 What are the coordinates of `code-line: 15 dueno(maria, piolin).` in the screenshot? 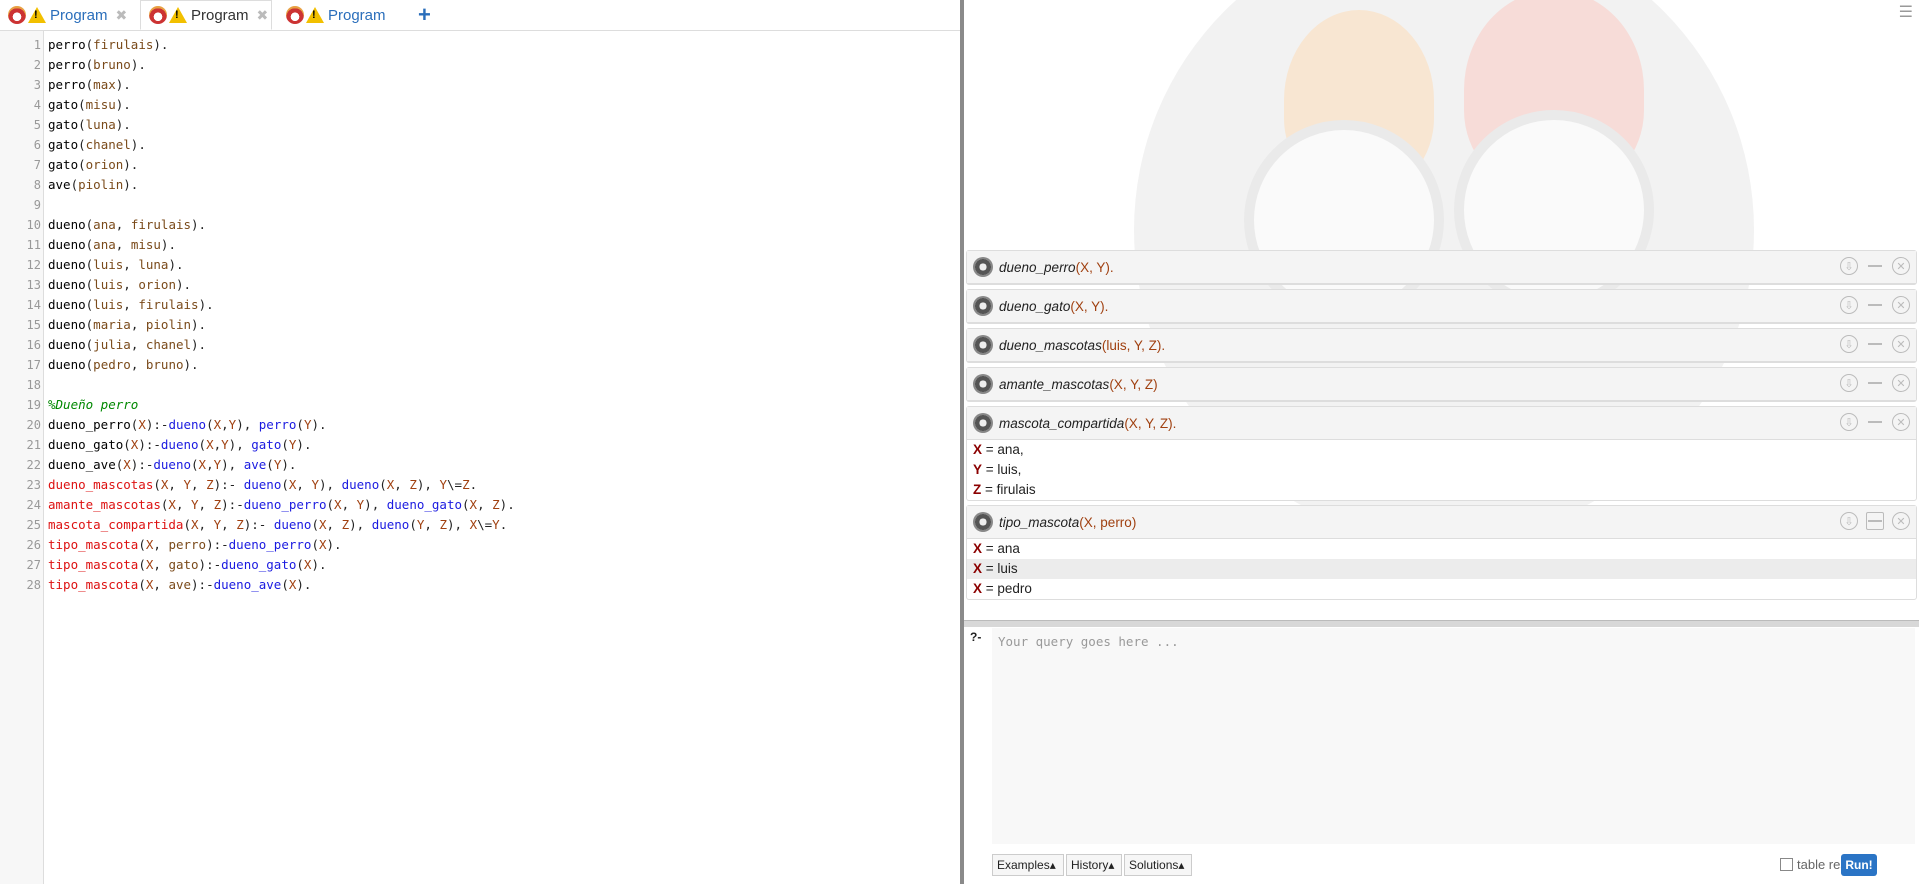 It's located at (480, 325).